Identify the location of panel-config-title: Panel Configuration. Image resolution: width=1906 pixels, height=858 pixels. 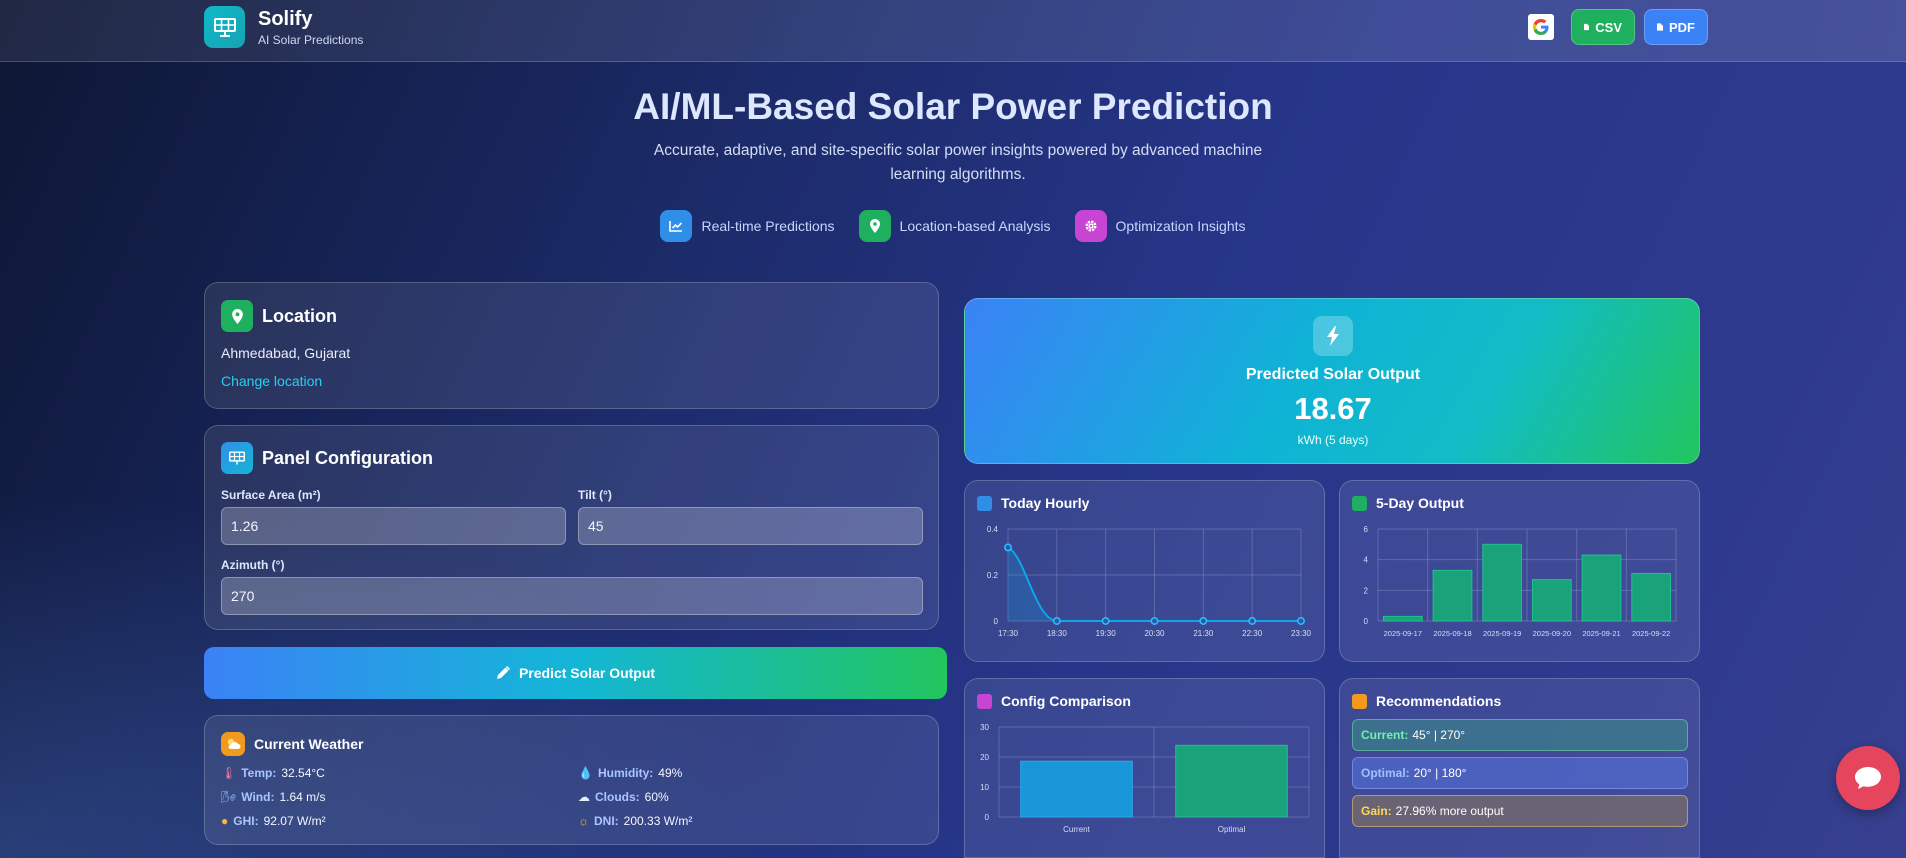
(347, 457).